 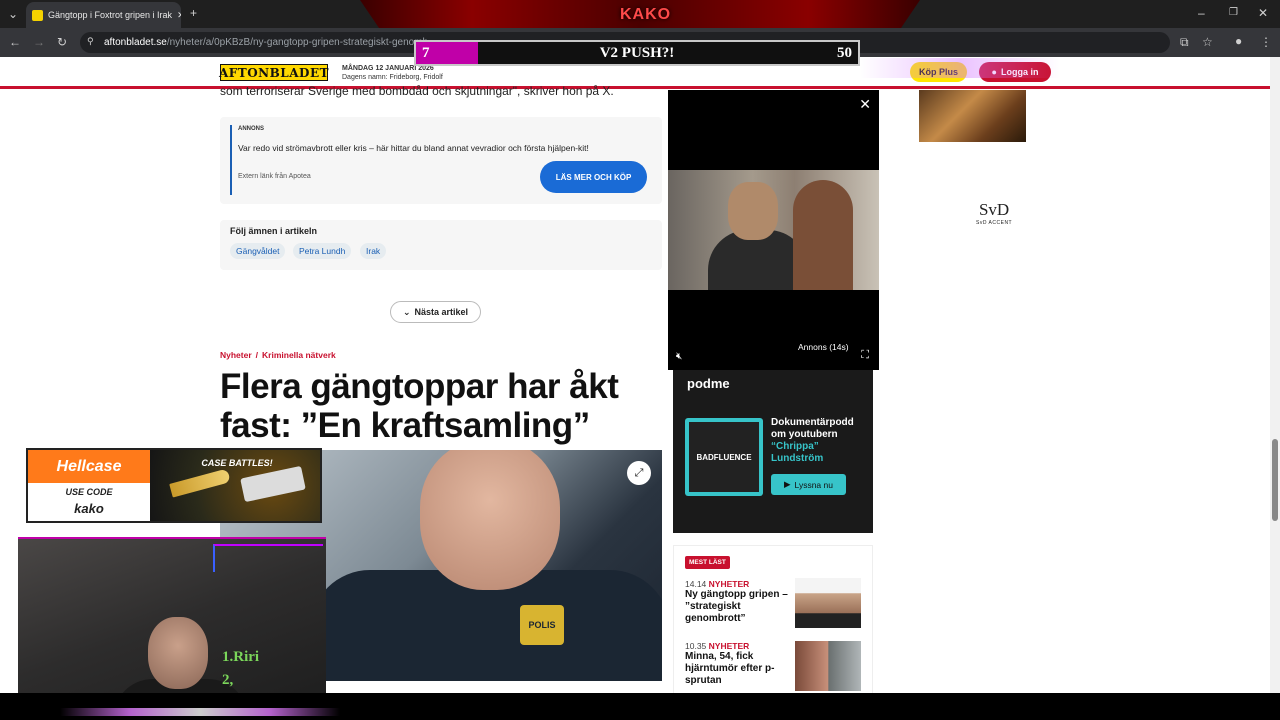 What do you see at coordinates (994, 209) in the screenshot?
I see `svd-logo-text: SvD` at bounding box center [994, 209].